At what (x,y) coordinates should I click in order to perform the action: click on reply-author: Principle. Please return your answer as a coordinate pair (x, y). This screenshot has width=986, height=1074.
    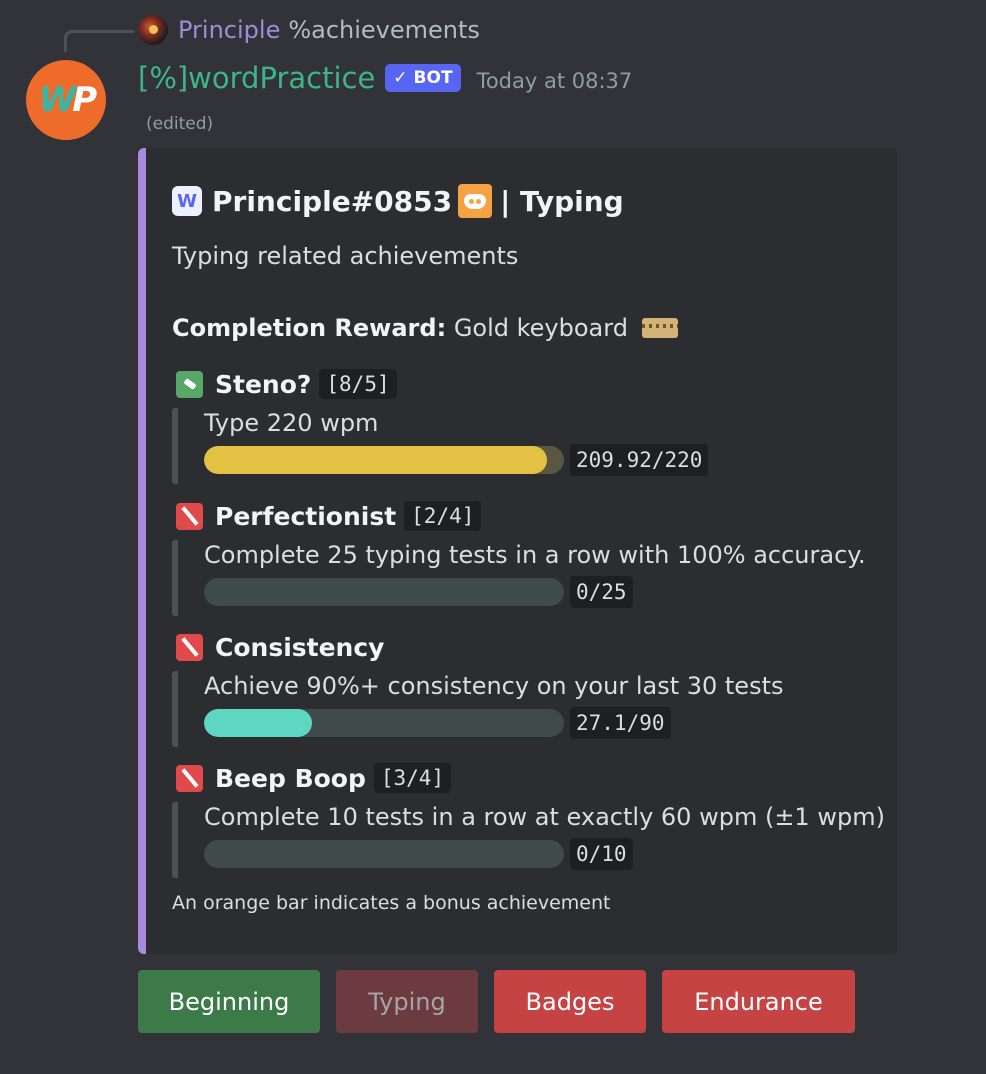
    Looking at the image, I should click on (229, 30).